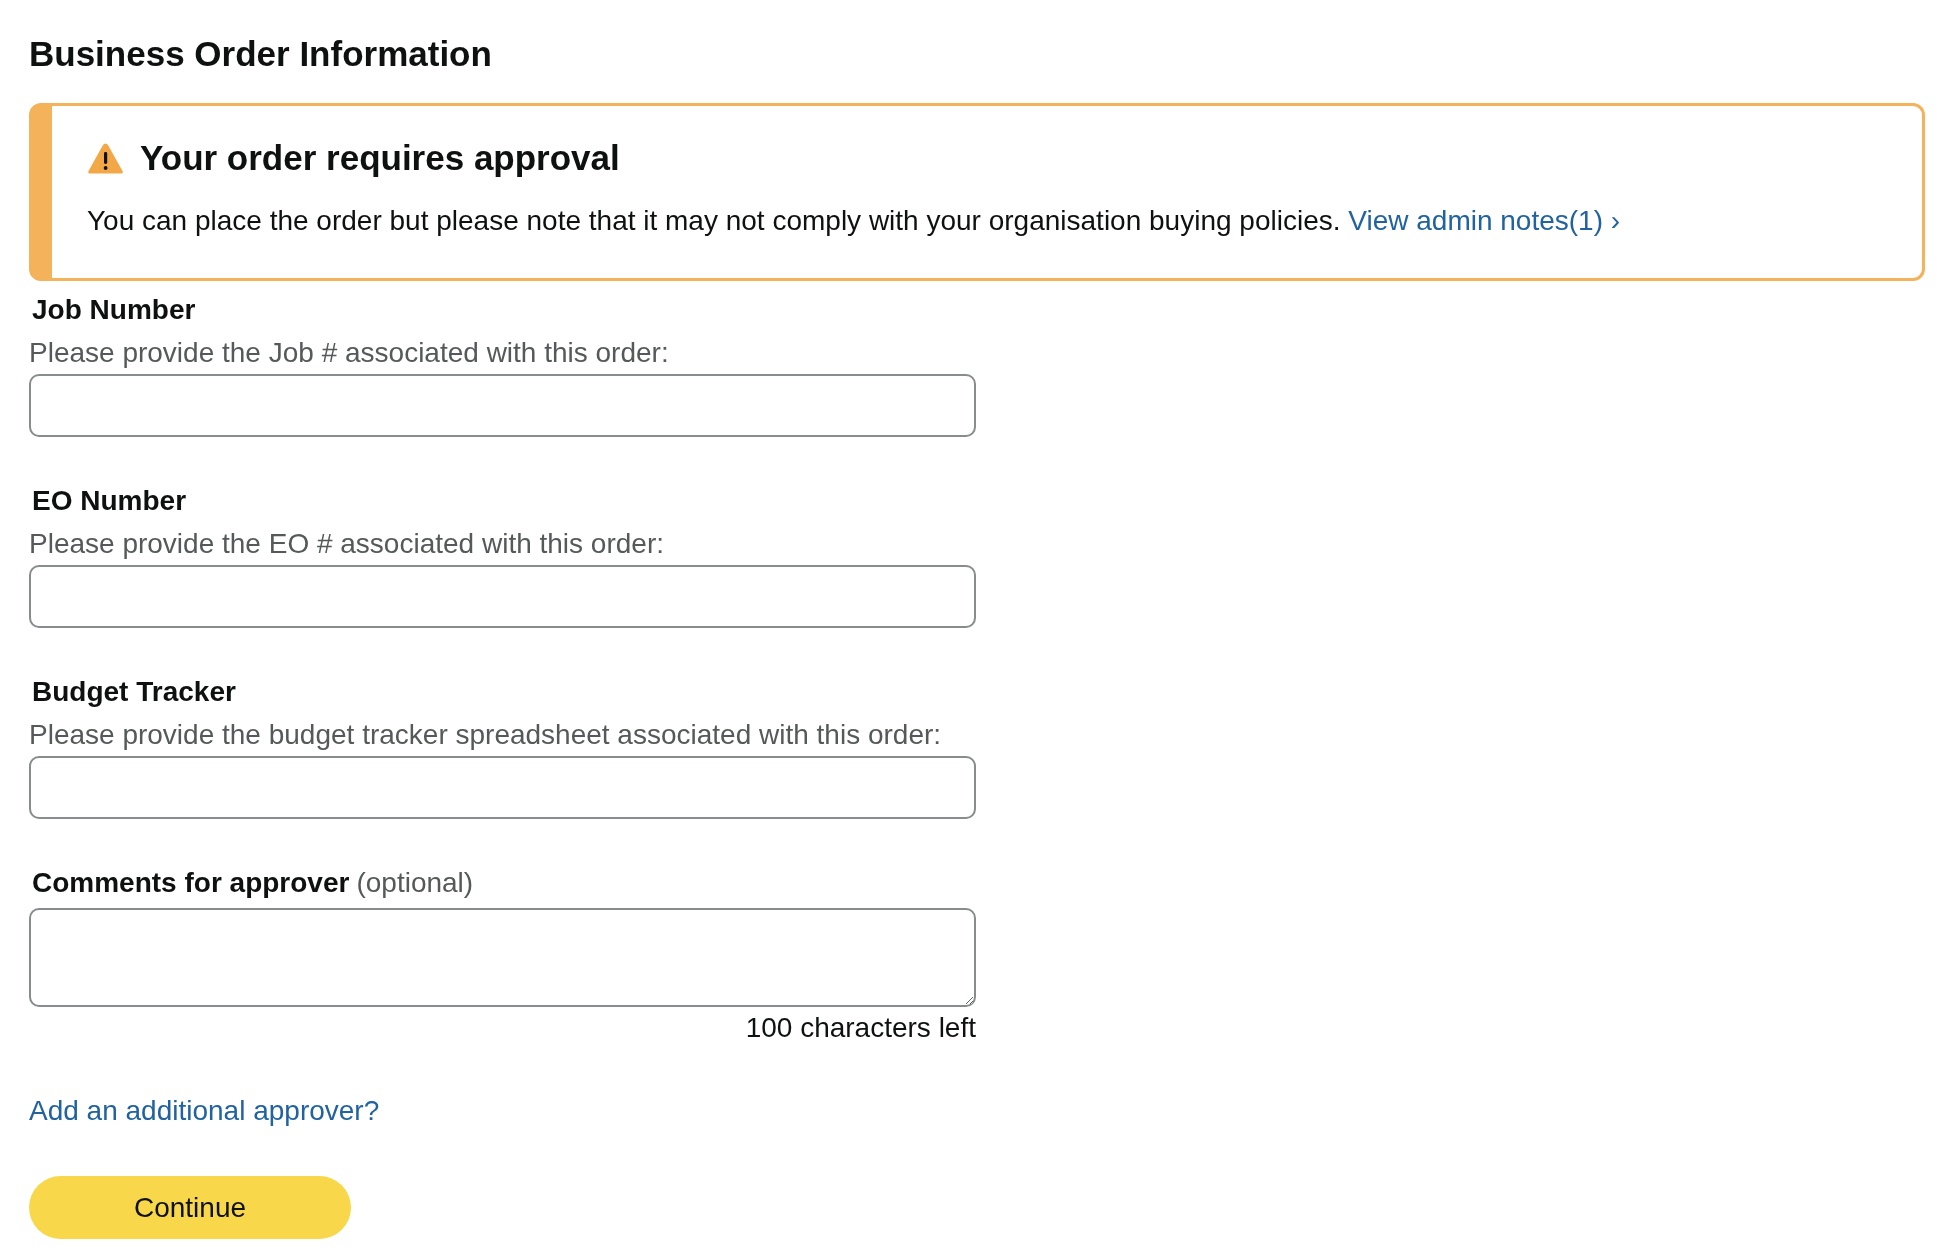 The width and height of the screenshot is (1950, 1260). What do you see at coordinates (204, 1110) in the screenshot?
I see `add-approver-link: Add an additional approver?` at bounding box center [204, 1110].